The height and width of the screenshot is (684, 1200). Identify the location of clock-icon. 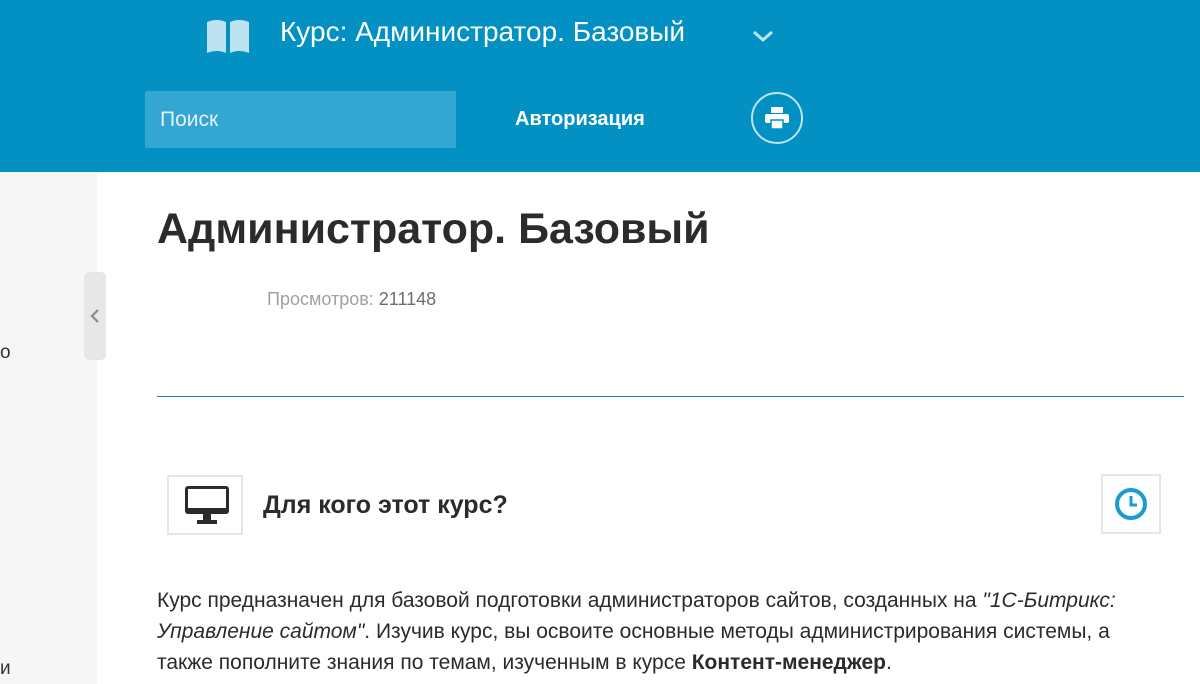
(1131, 504).